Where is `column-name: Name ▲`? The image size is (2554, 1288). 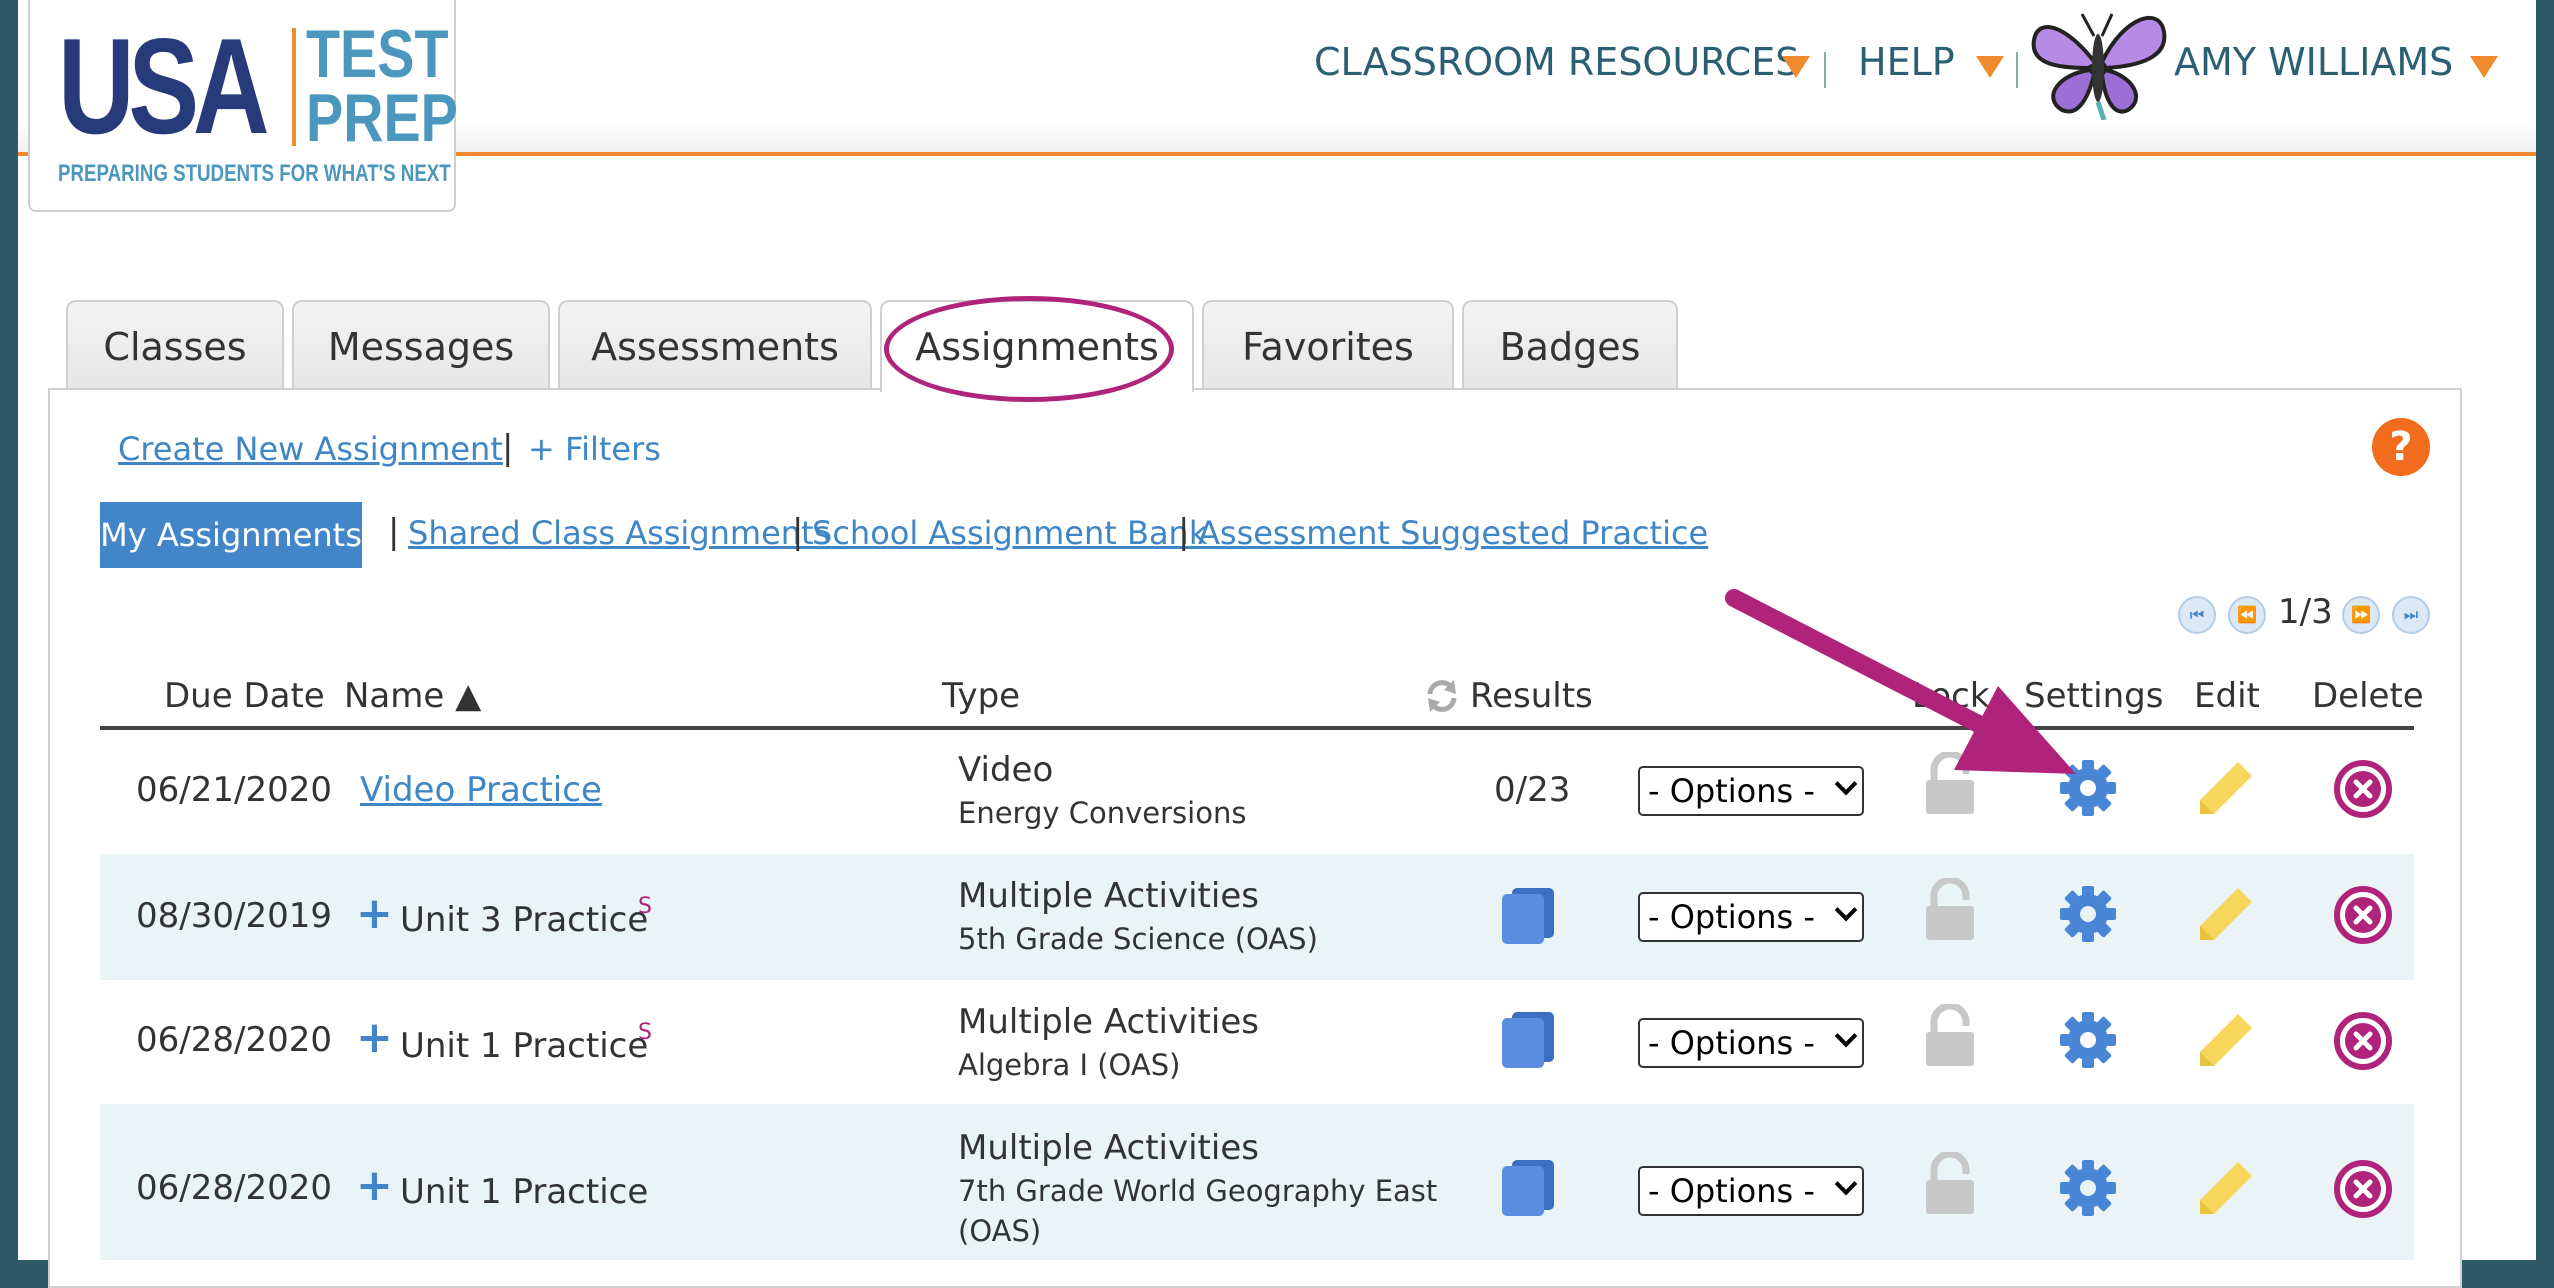 column-name: Name ▲ is located at coordinates (412, 696).